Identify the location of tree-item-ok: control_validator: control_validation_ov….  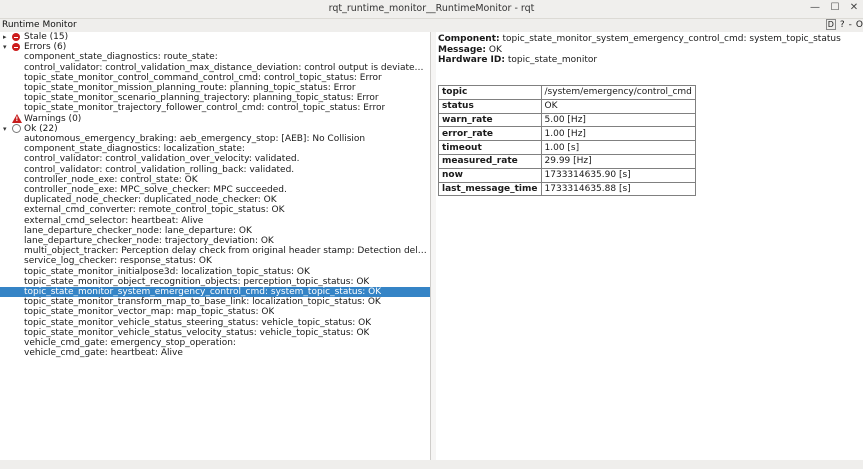
(215, 159).